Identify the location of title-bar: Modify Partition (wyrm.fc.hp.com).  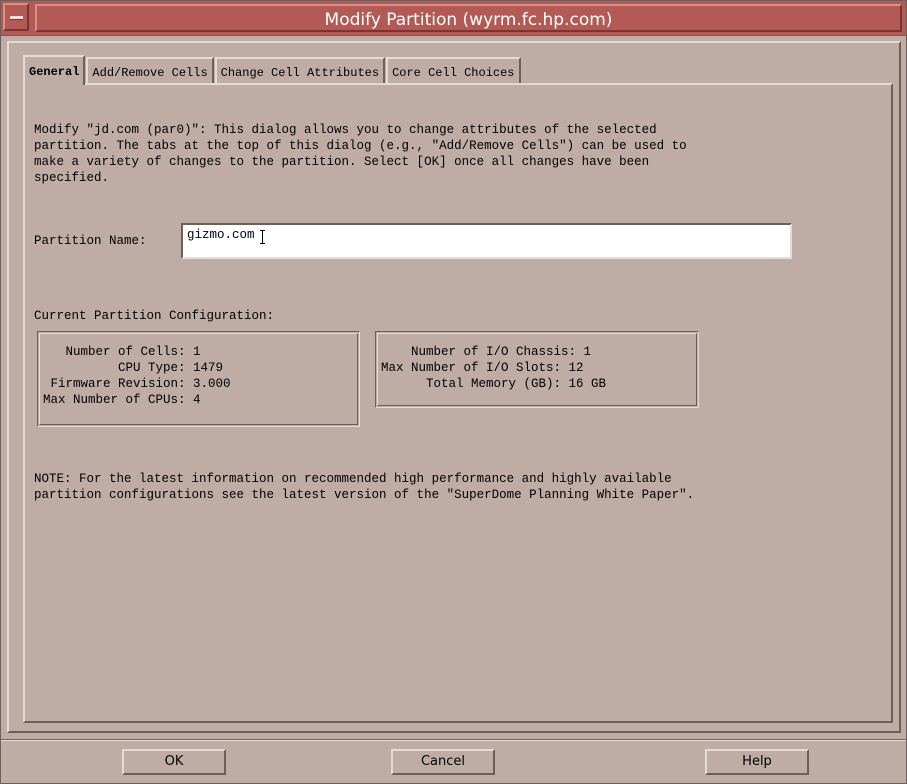
(453, 18).